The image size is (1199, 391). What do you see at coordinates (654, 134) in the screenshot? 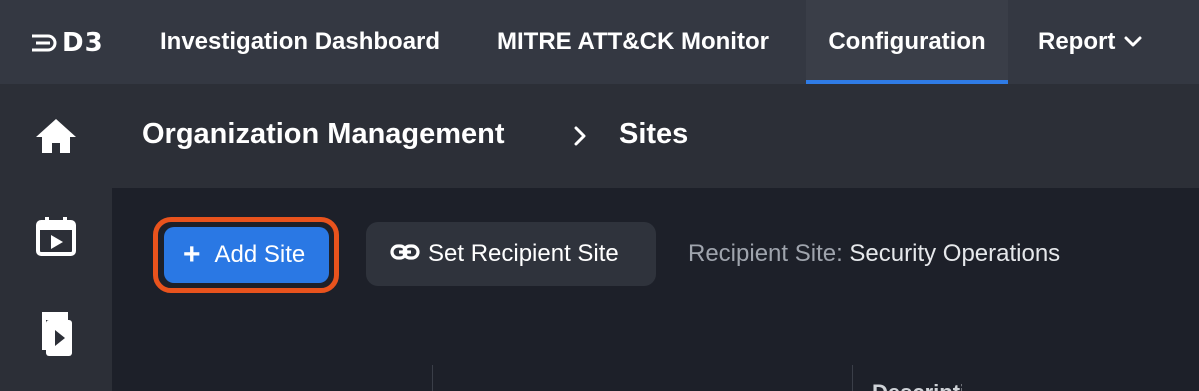
I see `breadcrumb-current: Sites` at bounding box center [654, 134].